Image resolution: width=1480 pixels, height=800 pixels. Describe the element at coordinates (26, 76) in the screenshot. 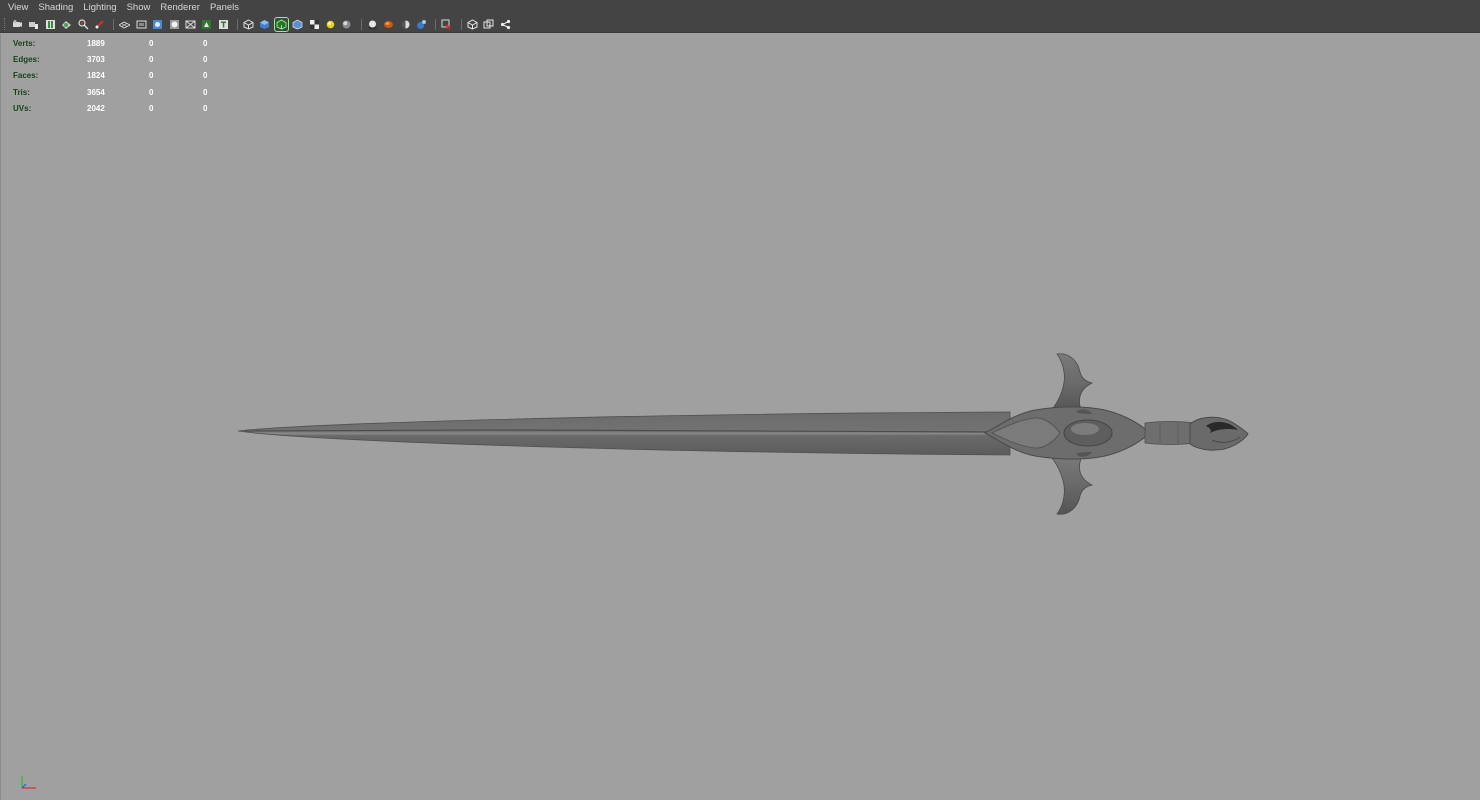

I see `hud-label: Faces:` at that location.